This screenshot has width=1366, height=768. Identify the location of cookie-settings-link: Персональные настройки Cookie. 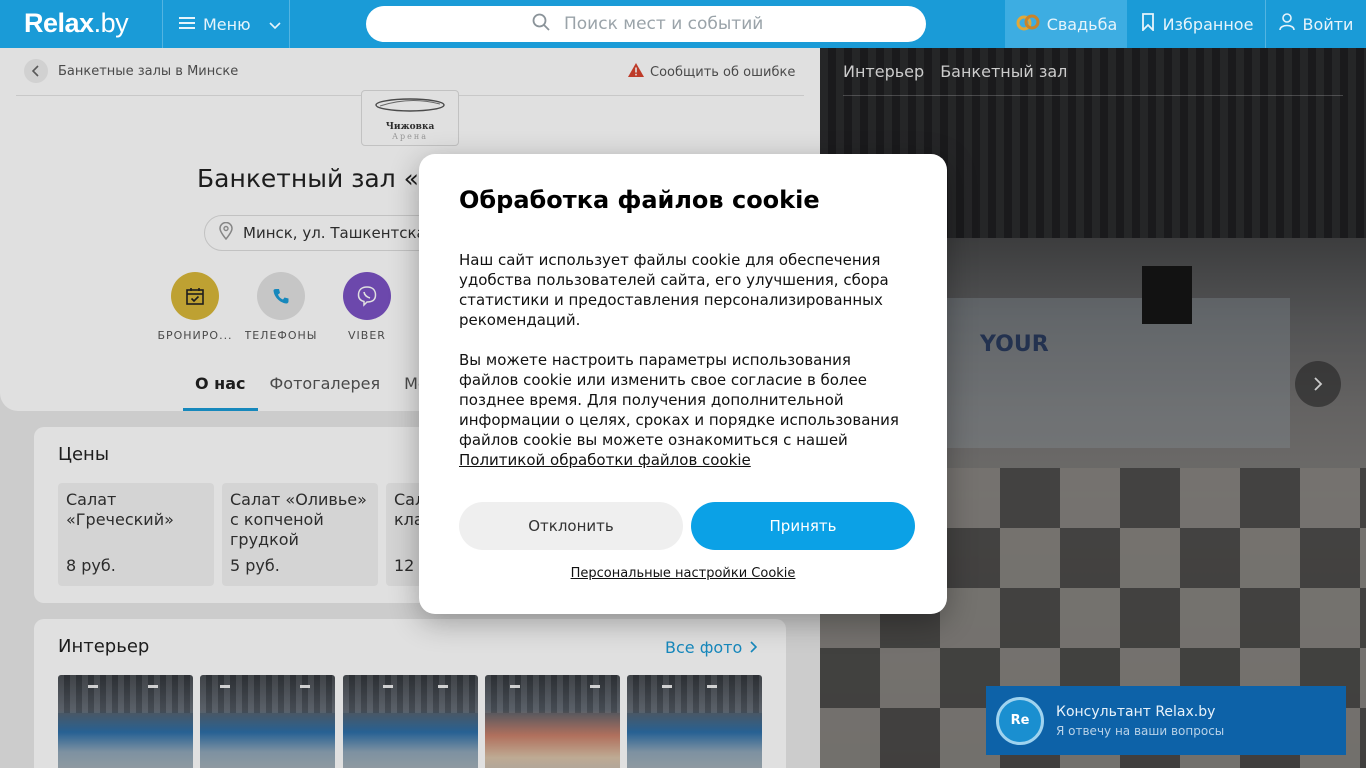
(683, 573).